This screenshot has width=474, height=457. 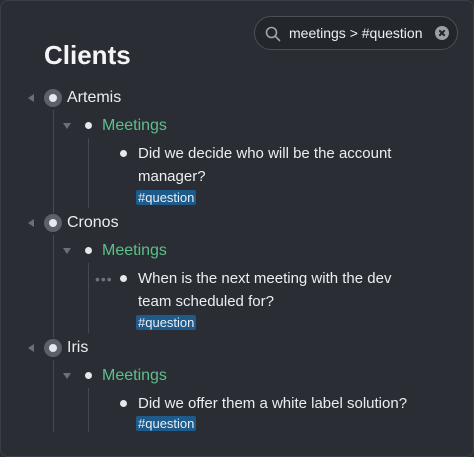 I want to click on more-dots-icon: •••, so click(x=104, y=279).